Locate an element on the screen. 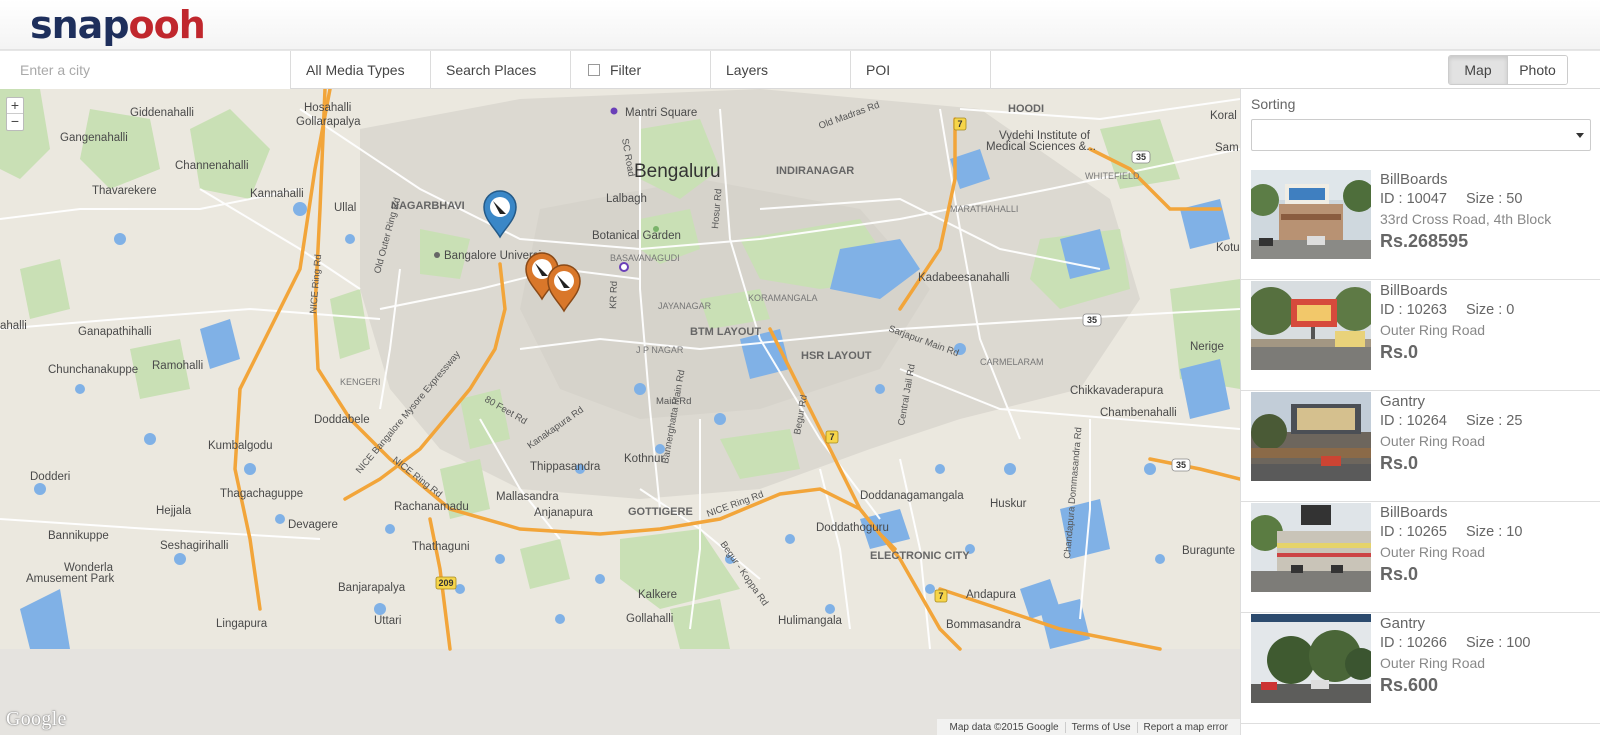  svg-text: Anjanapura is located at coordinates (563, 513).